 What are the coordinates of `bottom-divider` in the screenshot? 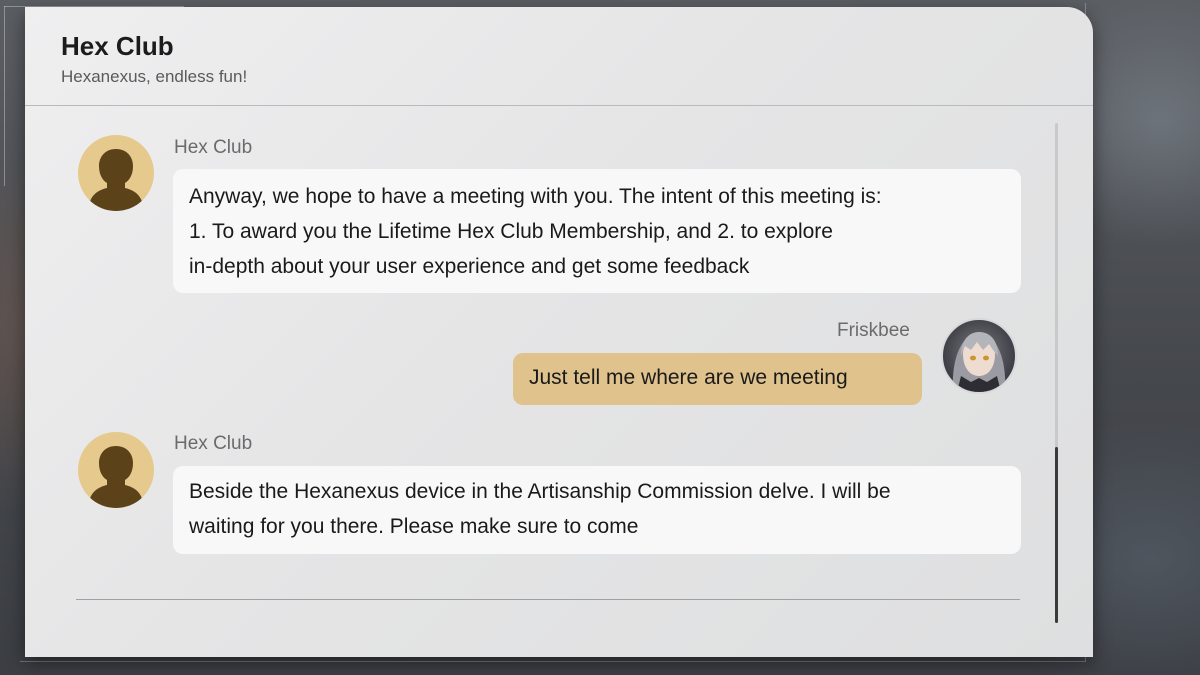 It's located at (548, 599).